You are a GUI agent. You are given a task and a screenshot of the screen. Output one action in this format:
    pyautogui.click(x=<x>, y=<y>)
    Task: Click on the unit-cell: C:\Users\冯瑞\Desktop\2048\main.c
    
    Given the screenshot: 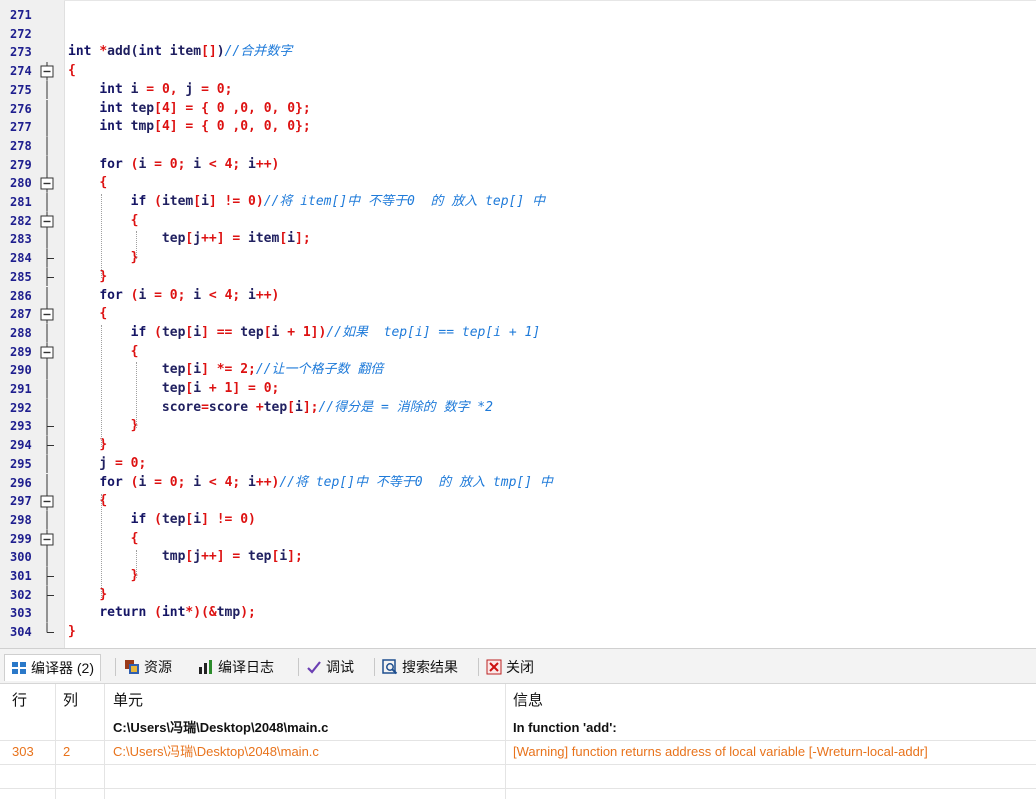 What is the action you would take?
    pyautogui.click(x=221, y=727)
    